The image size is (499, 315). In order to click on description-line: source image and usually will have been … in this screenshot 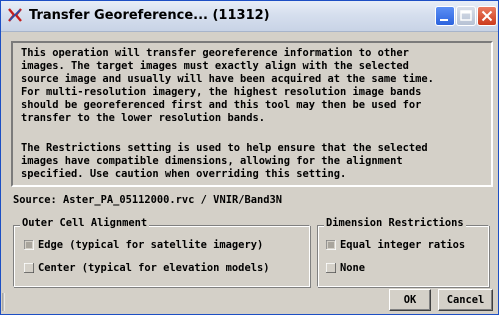, I will do `click(227, 79)`.